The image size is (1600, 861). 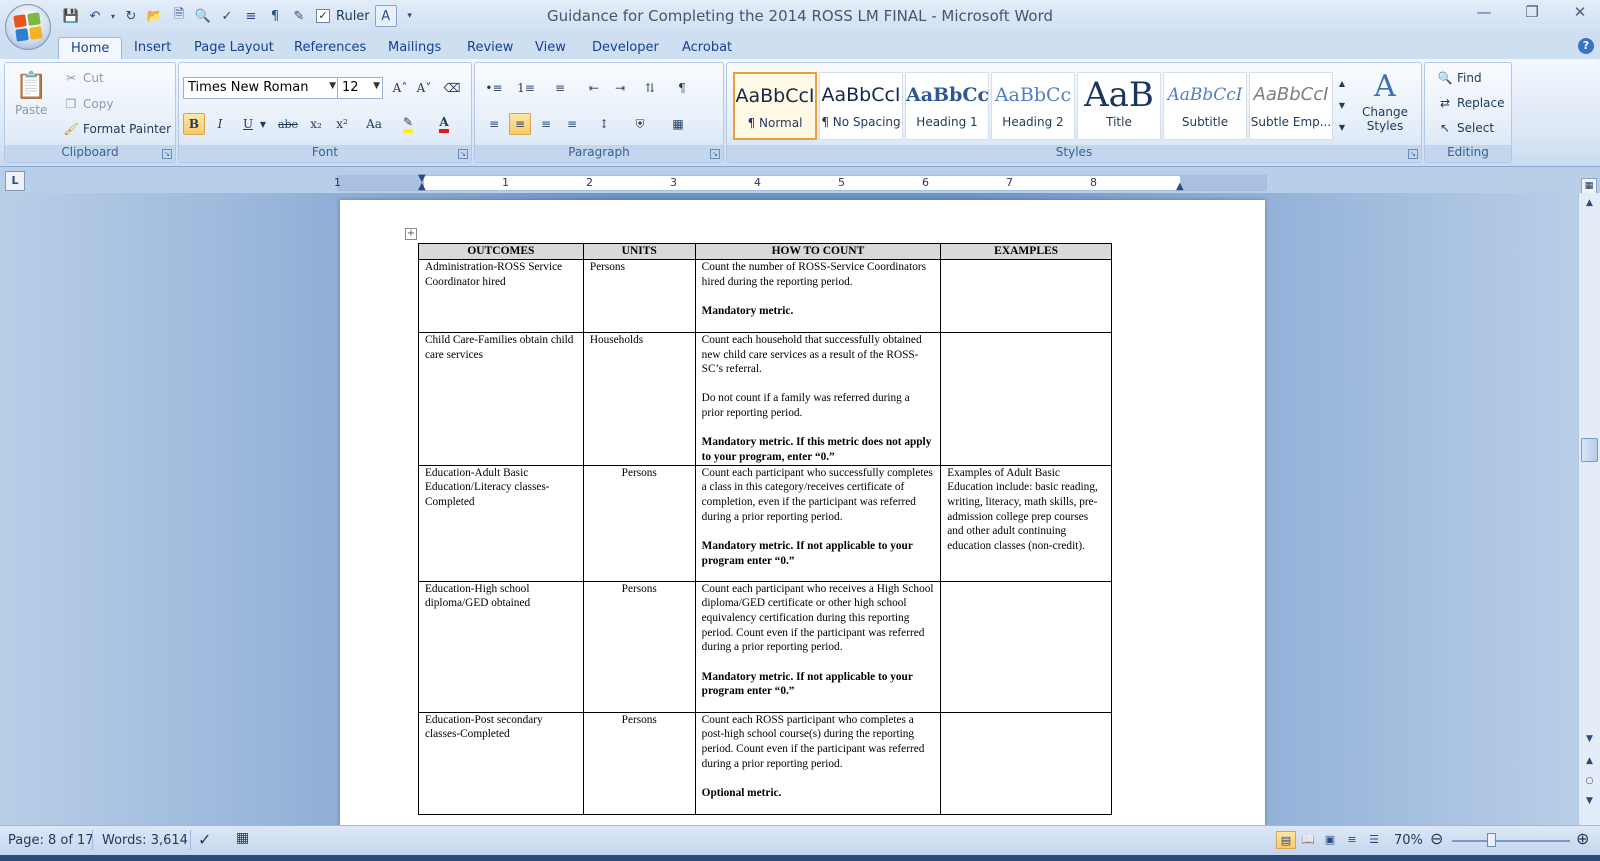 I want to click on style-heading-1: AaBbCc Heading 1, so click(x=947, y=106).